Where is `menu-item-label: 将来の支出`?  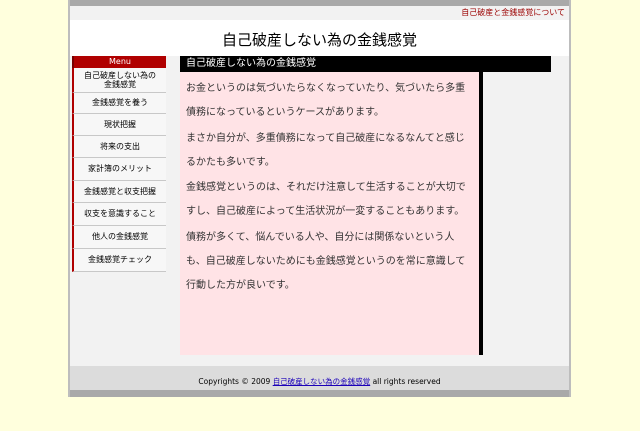 menu-item-label: 将来の支出 is located at coordinates (120, 146).